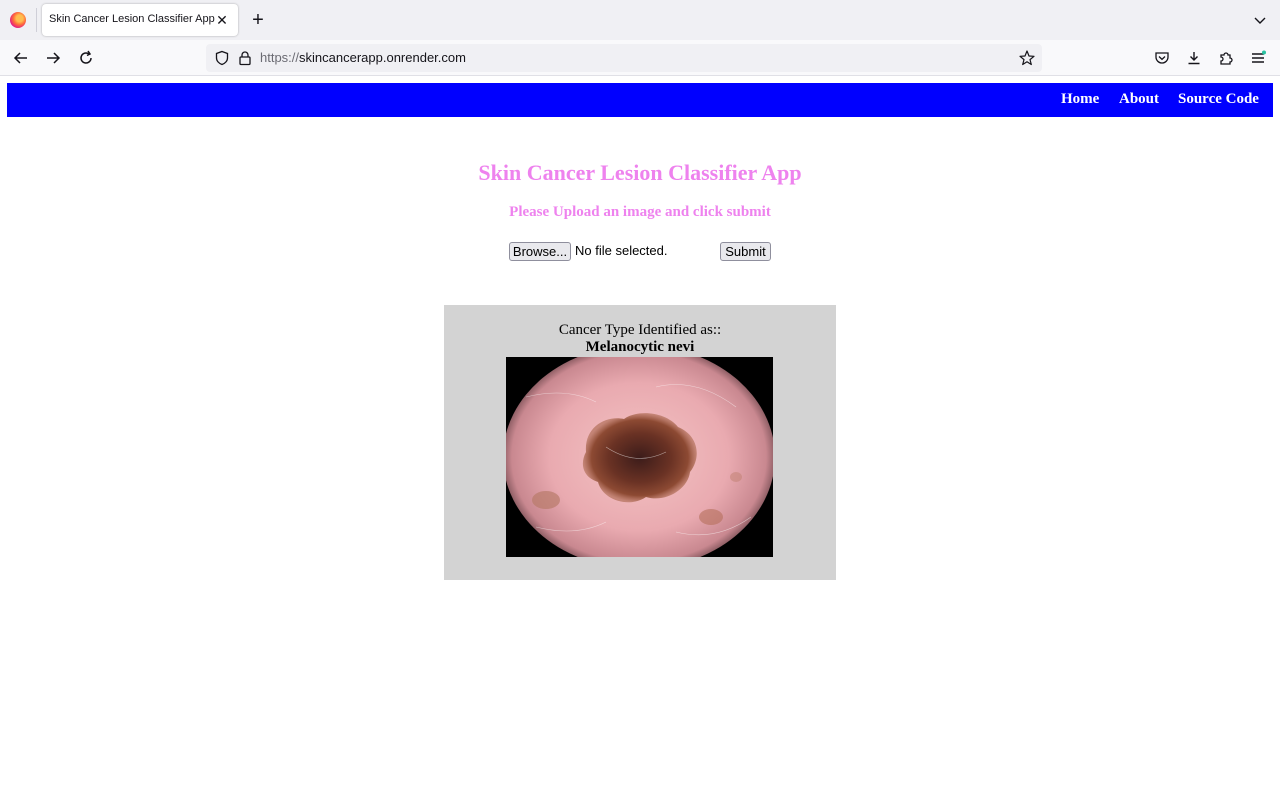  I want to click on tab-strip: Skin Cancer Lesion Classifier App ✕ +, so click(640, 20).